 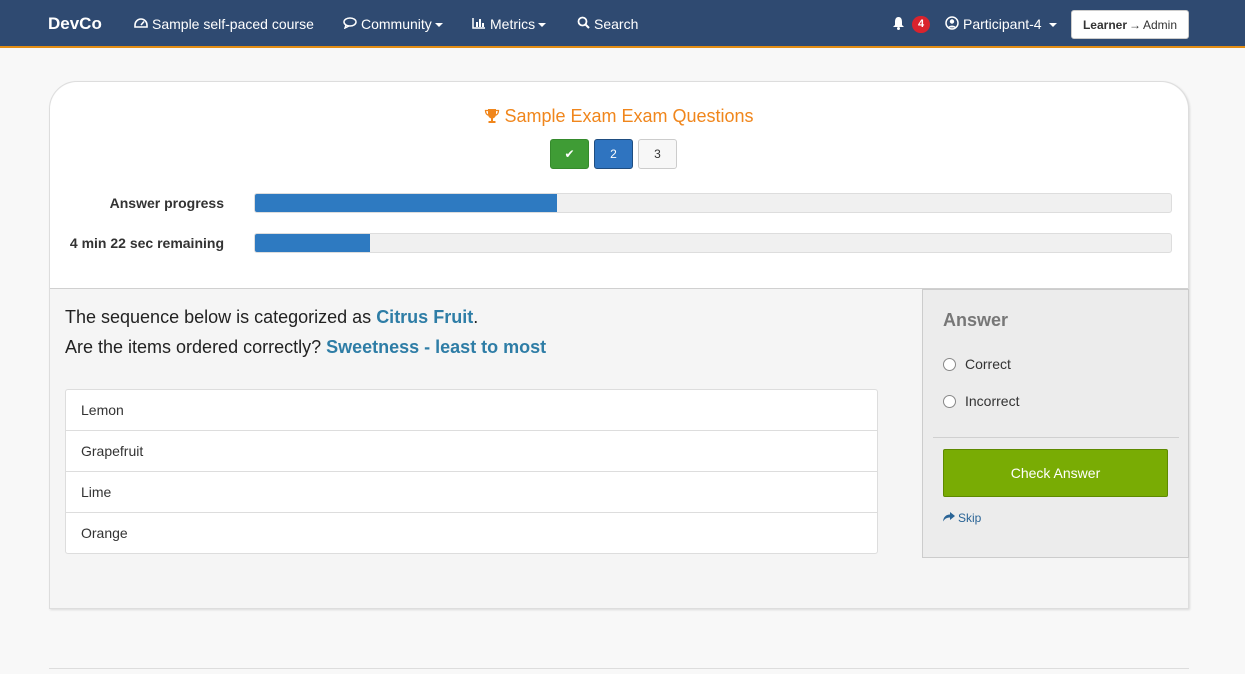 What do you see at coordinates (471, 410) in the screenshot?
I see `list-item: Lemon` at bounding box center [471, 410].